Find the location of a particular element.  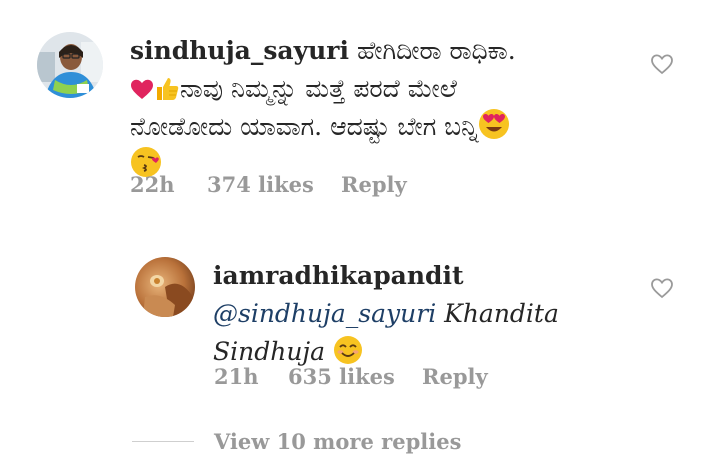

reply-line-2: @sindhuja_sayuri Khandita is located at coordinates (423, 314).